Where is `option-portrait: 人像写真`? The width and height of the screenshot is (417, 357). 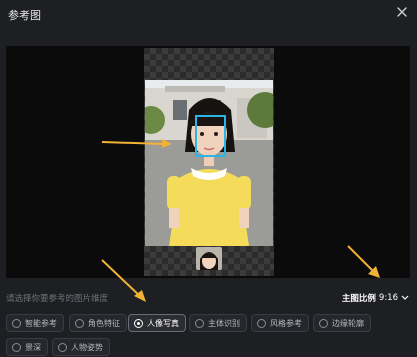
option-portrait: 人像写真 is located at coordinates (157, 323).